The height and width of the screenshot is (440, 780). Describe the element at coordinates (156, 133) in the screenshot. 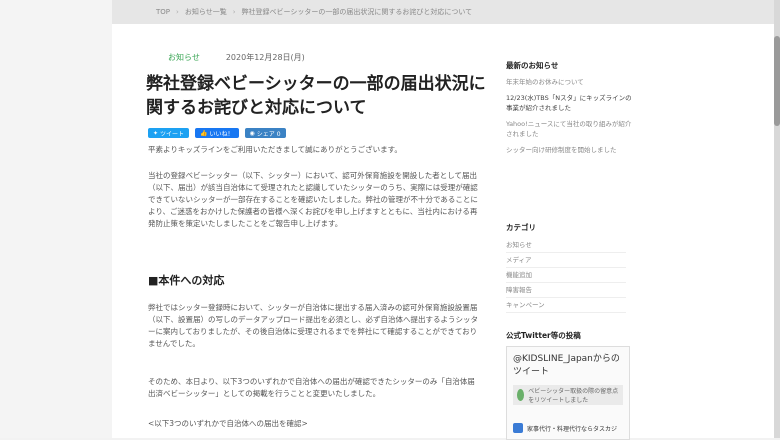

I see `twitter-icon: ✦` at that location.